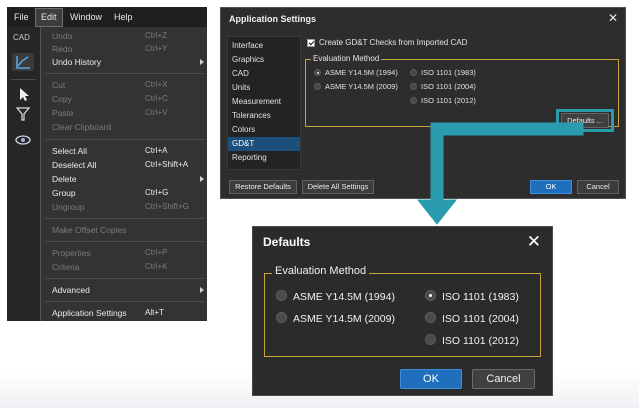 Image resolution: width=639 pixels, height=408 pixels. Describe the element at coordinates (534, 242) in the screenshot. I see `close-icon: ✕` at that location.